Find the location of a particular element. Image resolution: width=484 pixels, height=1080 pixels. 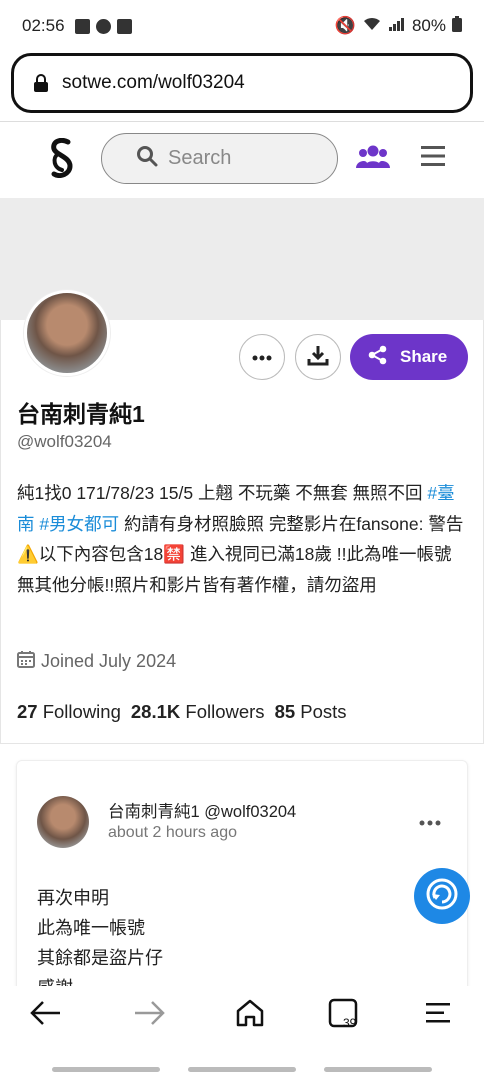

post-line: 其餘都是盜片仔 is located at coordinates (100, 958).